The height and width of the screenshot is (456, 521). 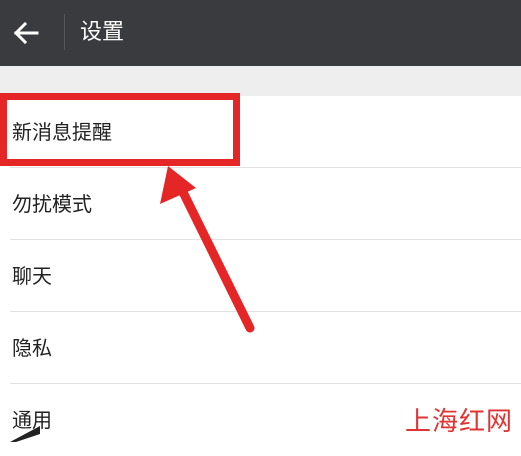 What do you see at coordinates (260, 81) in the screenshot?
I see `section-gap` at bounding box center [260, 81].